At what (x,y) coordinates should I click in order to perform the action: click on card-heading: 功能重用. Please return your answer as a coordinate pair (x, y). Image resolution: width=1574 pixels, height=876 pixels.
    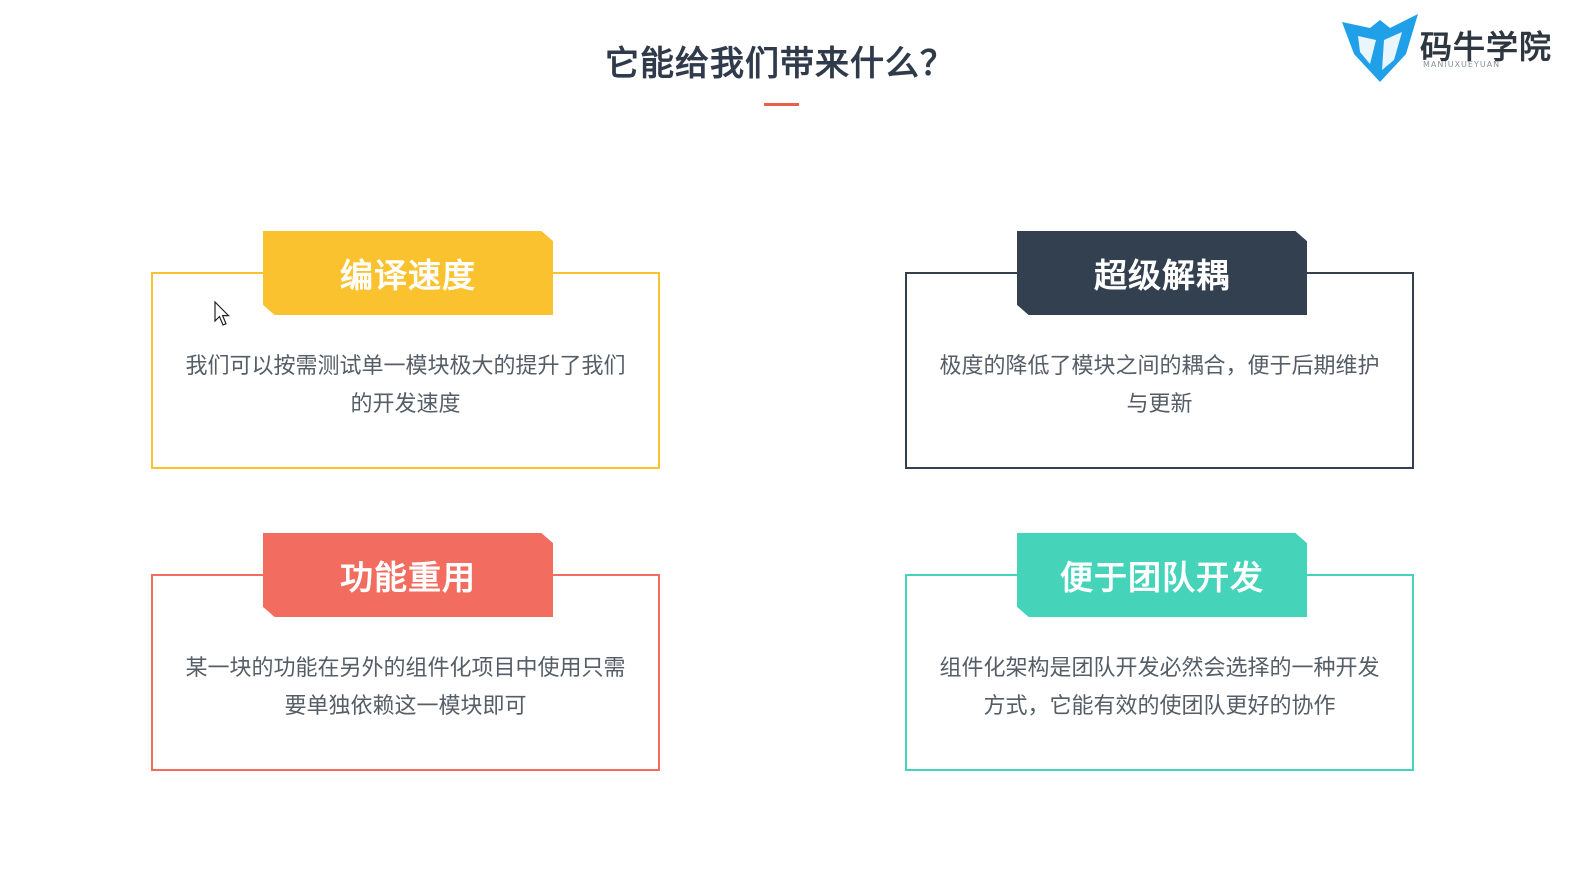
    Looking at the image, I should click on (408, 575).